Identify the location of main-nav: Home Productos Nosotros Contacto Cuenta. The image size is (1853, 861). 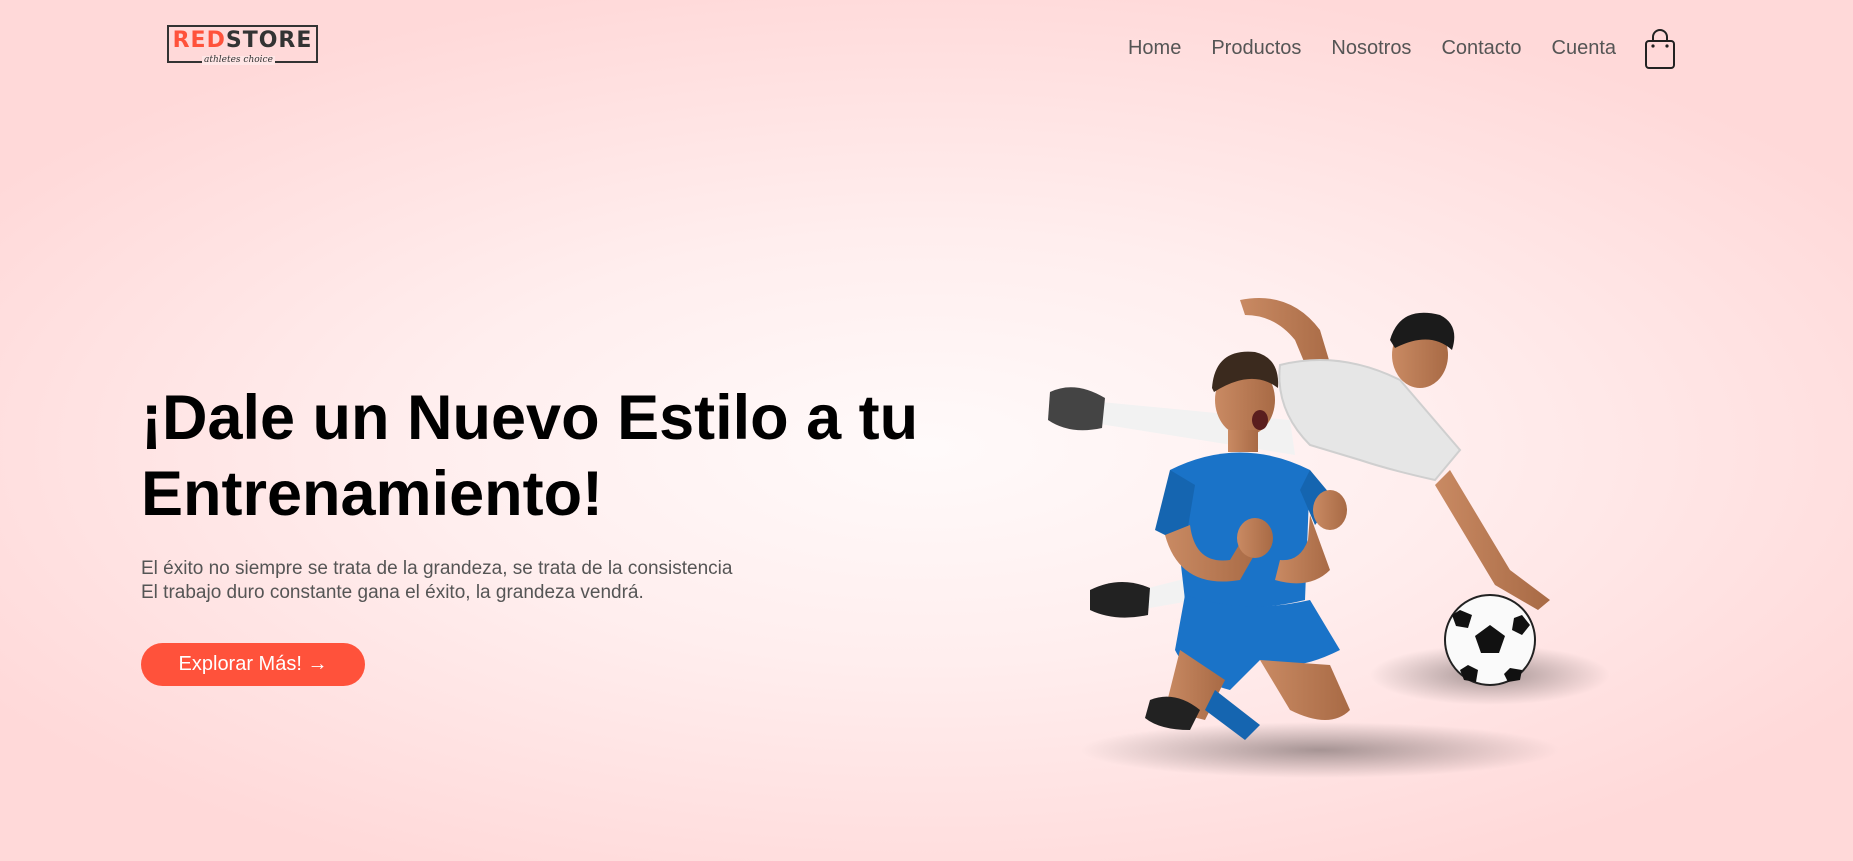
(1372, 48).